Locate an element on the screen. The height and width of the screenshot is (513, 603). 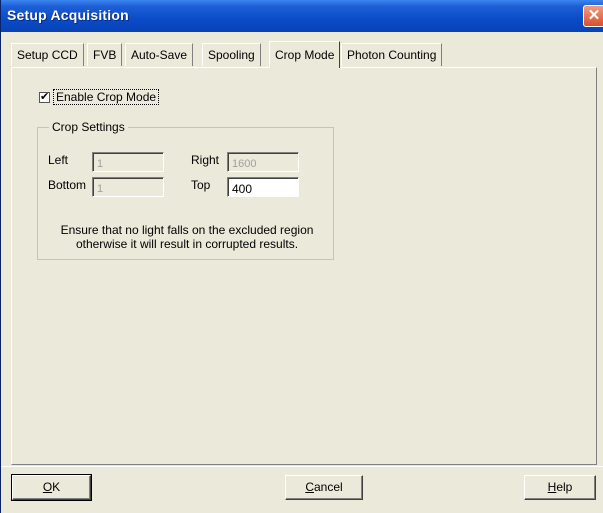
ok-label: K is located at coordinates (56, 487).